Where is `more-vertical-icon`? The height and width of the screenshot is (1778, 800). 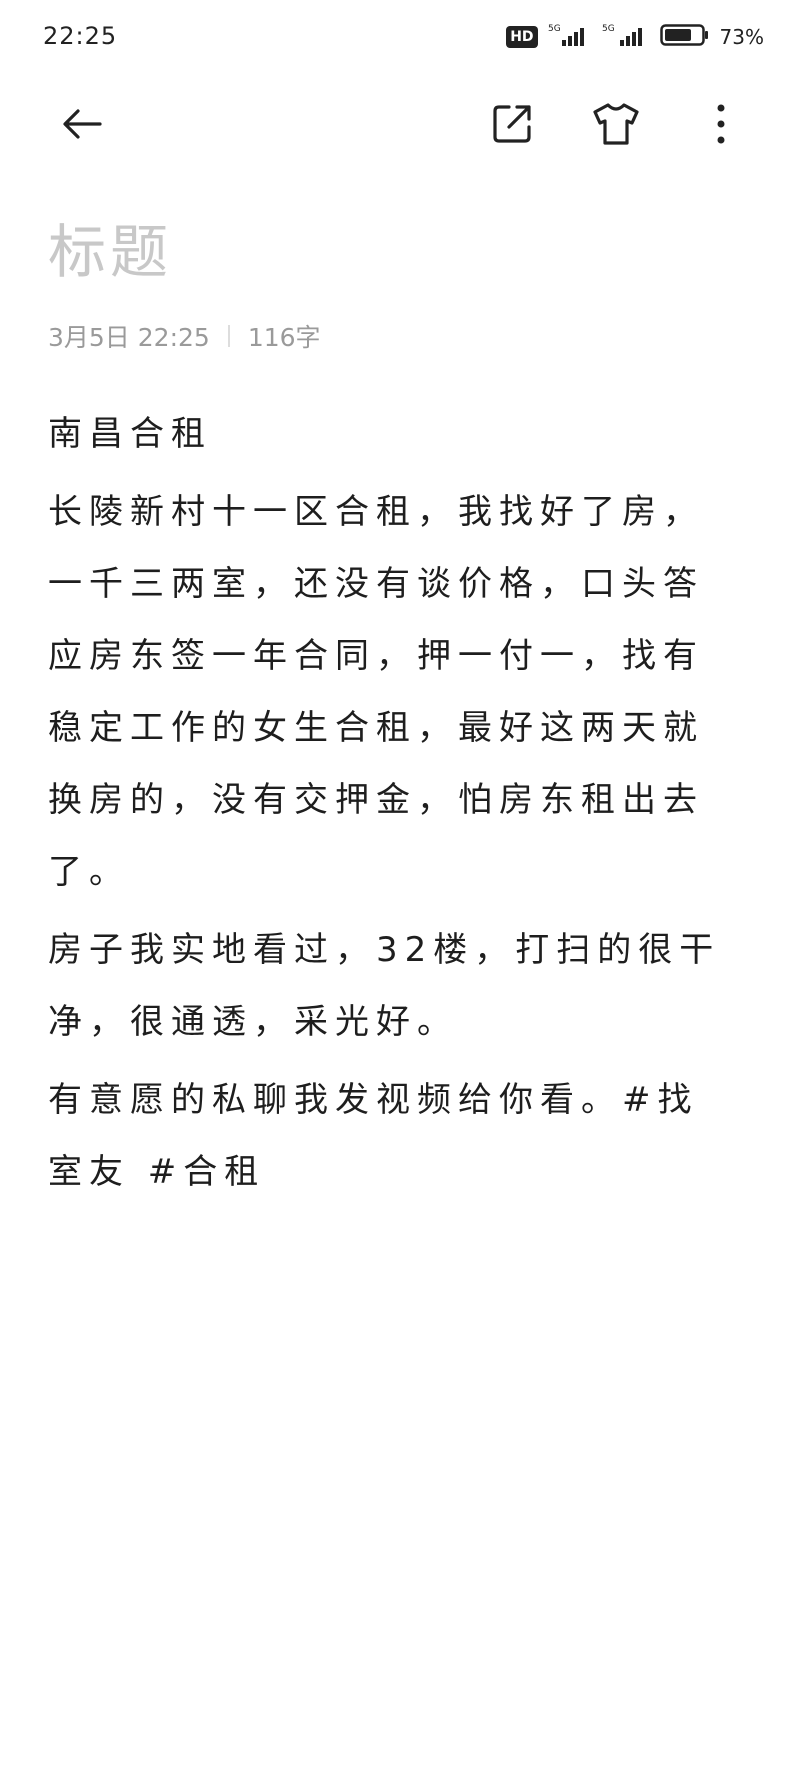 more-vertical-icon is located at coordinates (721, 126).